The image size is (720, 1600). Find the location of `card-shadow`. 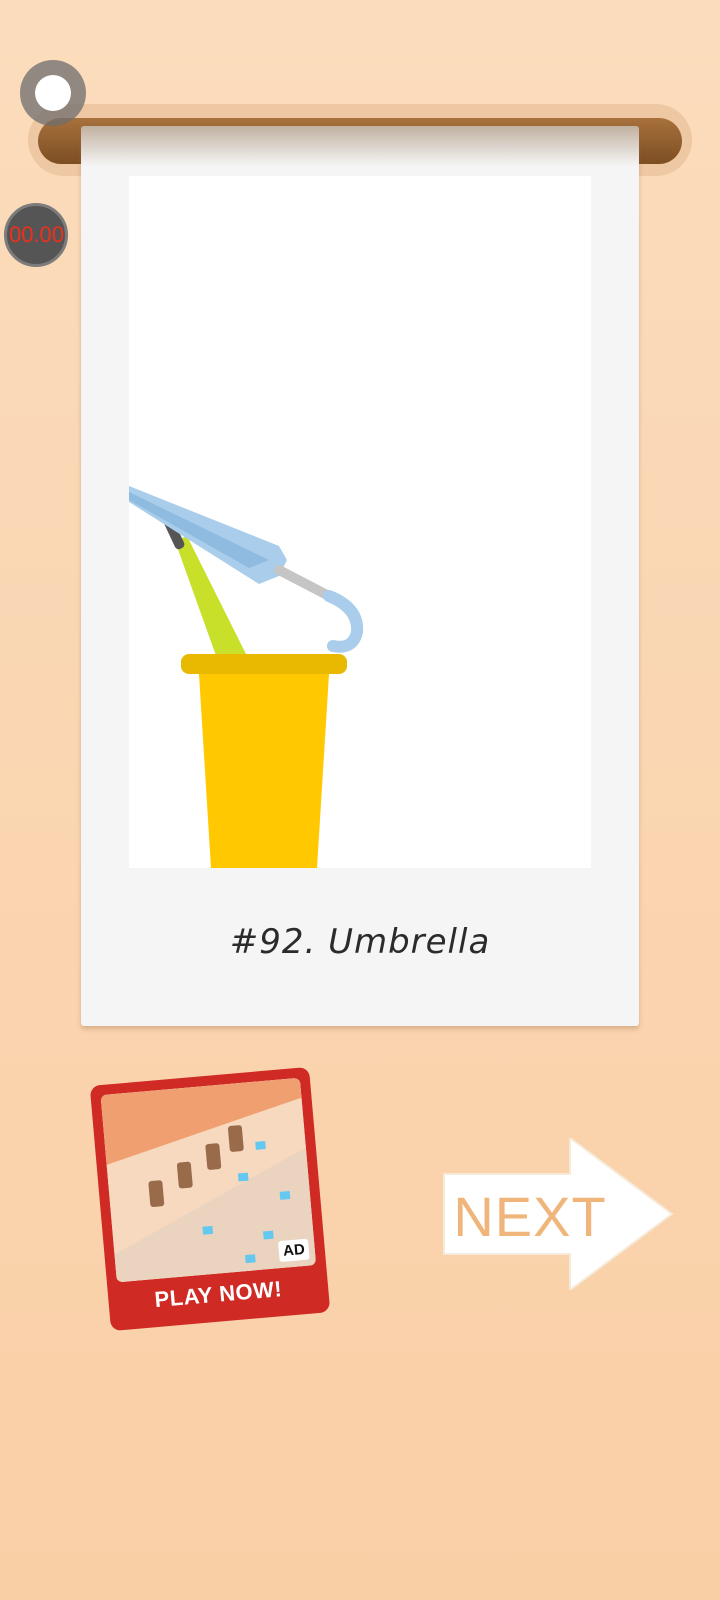

card-shadow is located at coordinates (360, 146).